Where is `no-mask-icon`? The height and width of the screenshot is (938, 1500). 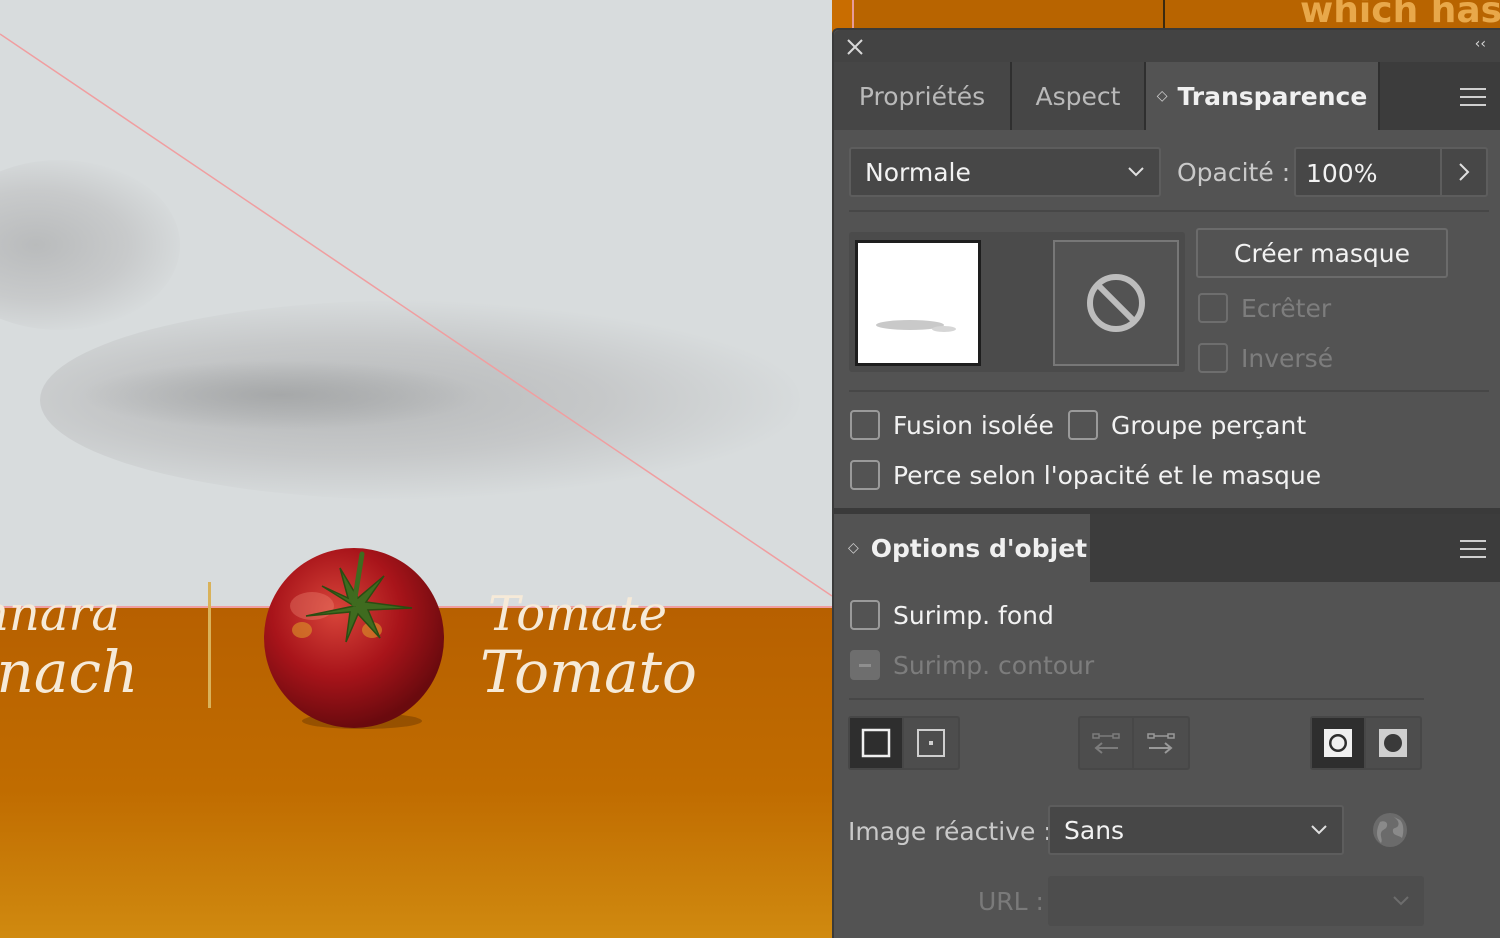
no-mask-icon is located at coordinates (1116, 303).